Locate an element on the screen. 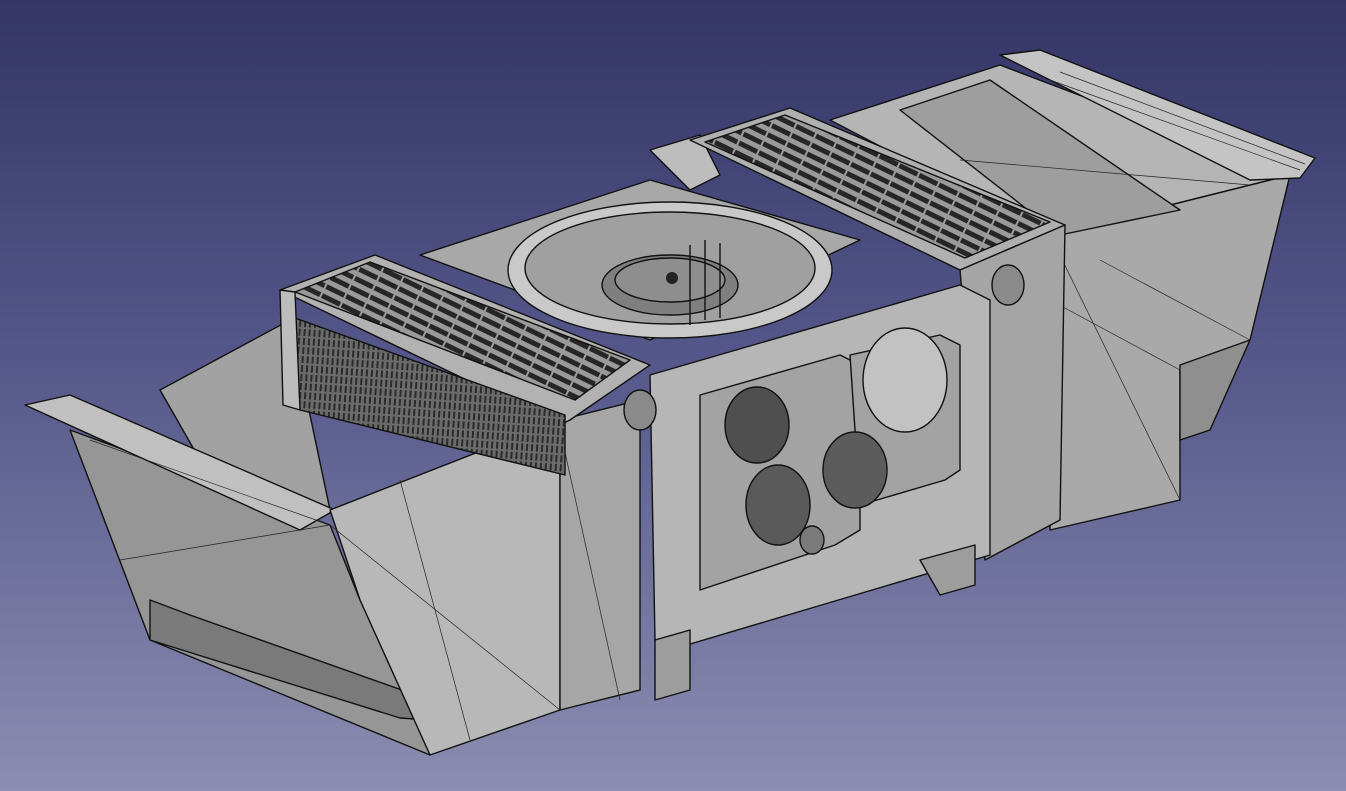 The image size is (1346, 791). port-left is located at coordinates (757, 425).